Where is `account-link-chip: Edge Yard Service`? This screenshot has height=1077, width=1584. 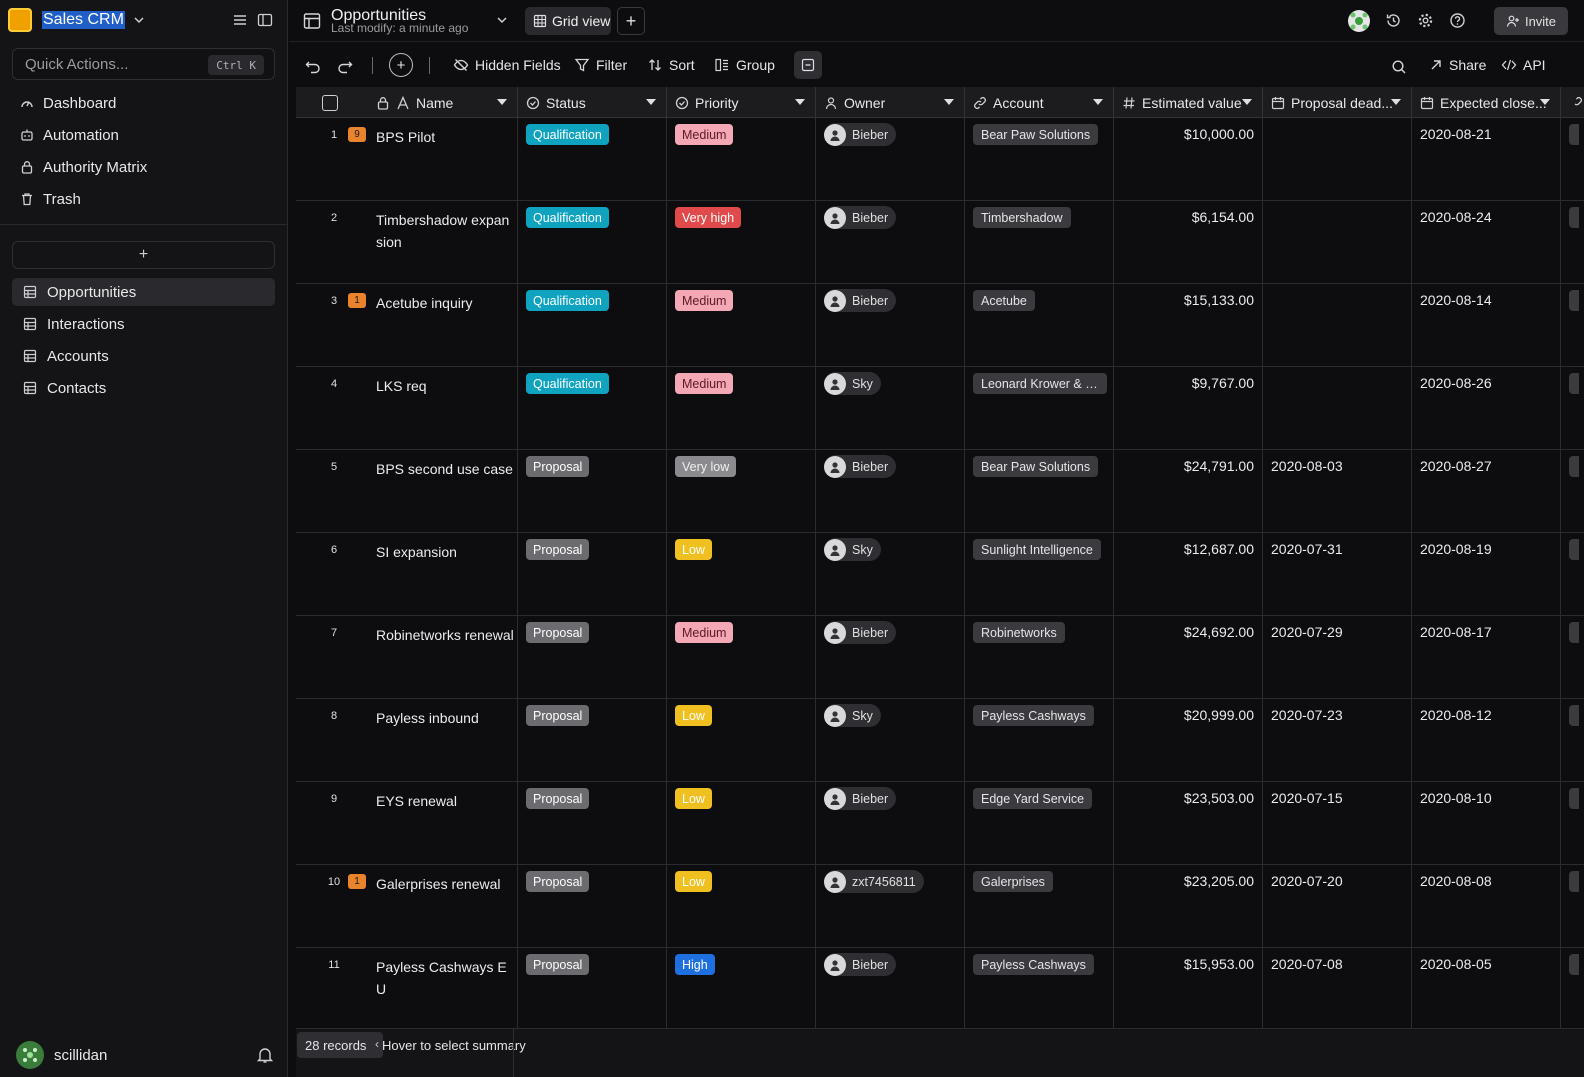
account-link-chip: Edge Yard Service is located at coordinates (1033, 798).